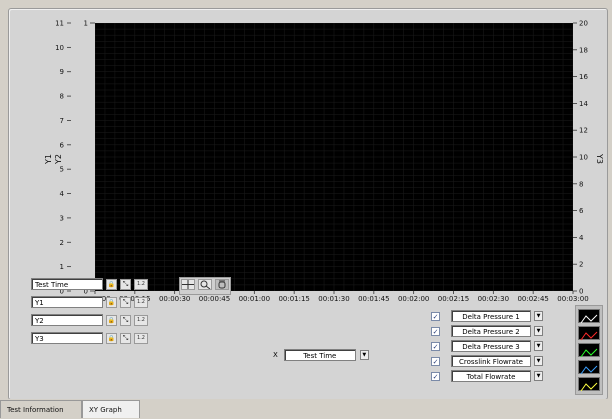  What do you see at coordinates (62, 97) in the screenshot?
I see `y1-tick-label: 8` at bounding box center [62, 97].